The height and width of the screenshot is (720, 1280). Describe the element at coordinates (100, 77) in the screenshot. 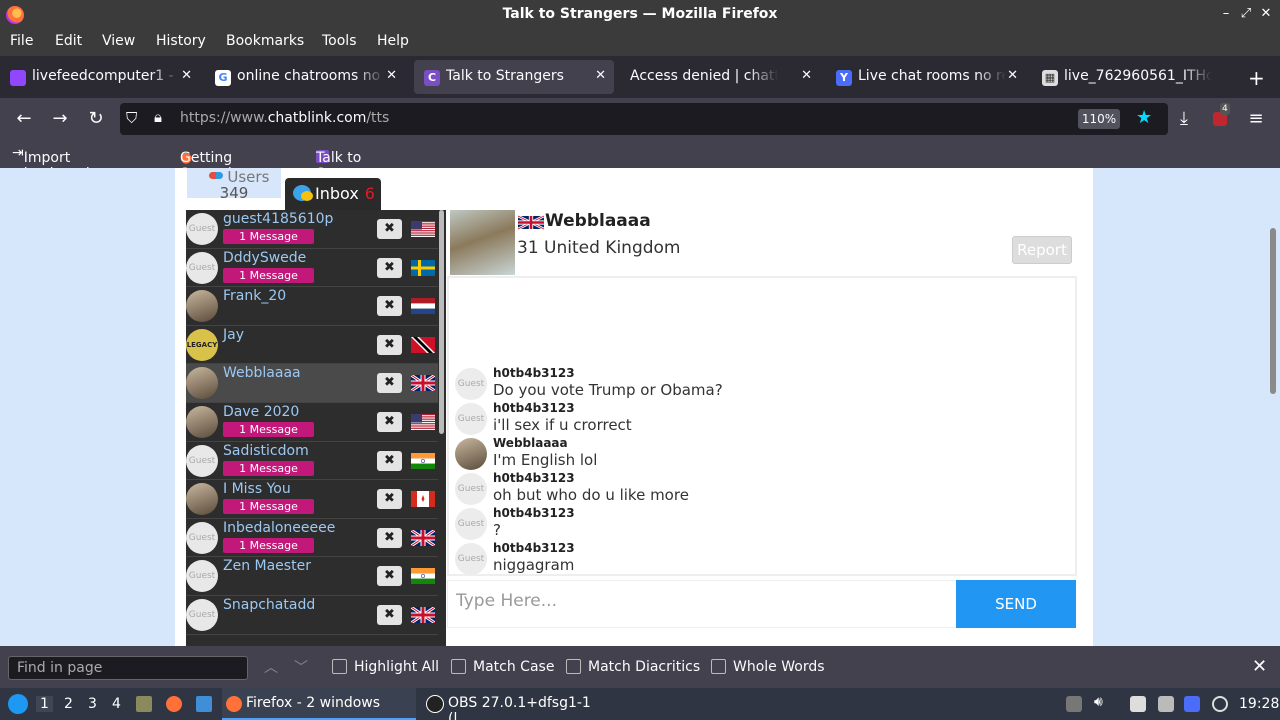

I see `tab-twitch: livefeedcomputer1 - Tw ✕` at that location.